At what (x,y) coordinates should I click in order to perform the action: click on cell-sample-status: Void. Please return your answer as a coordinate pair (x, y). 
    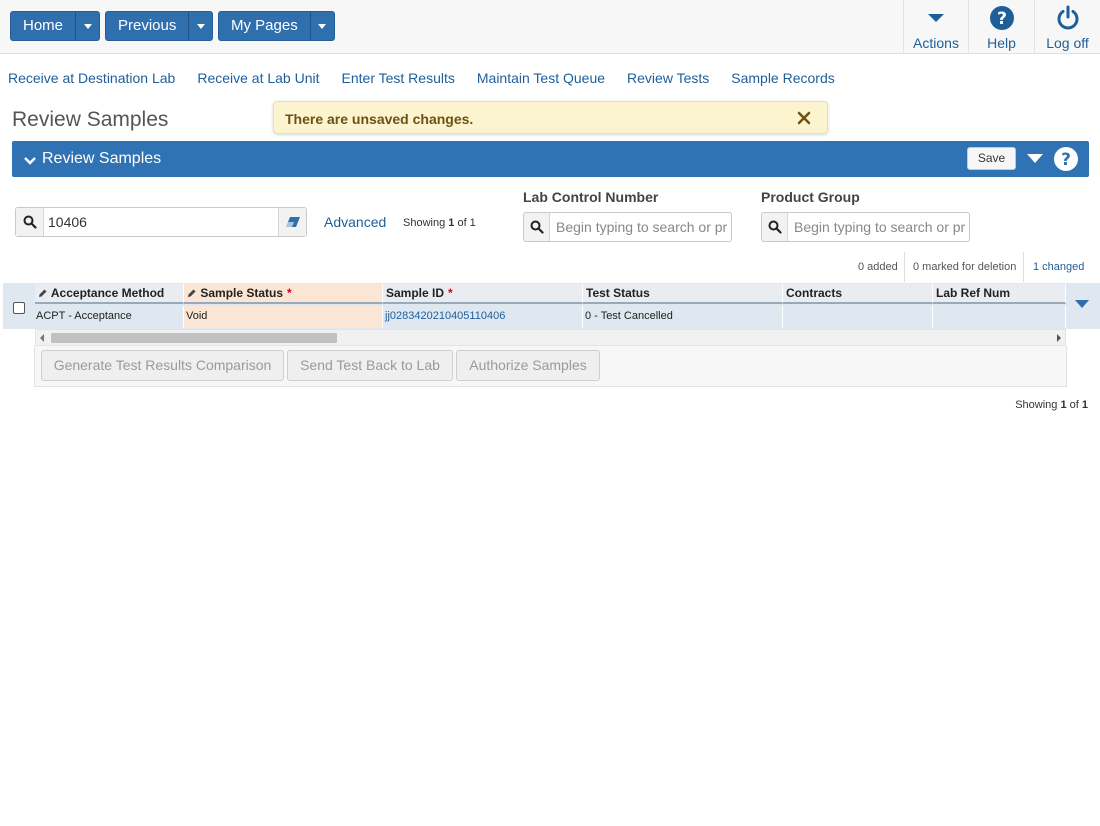
    Looking at the image, I should click on (283, 317).